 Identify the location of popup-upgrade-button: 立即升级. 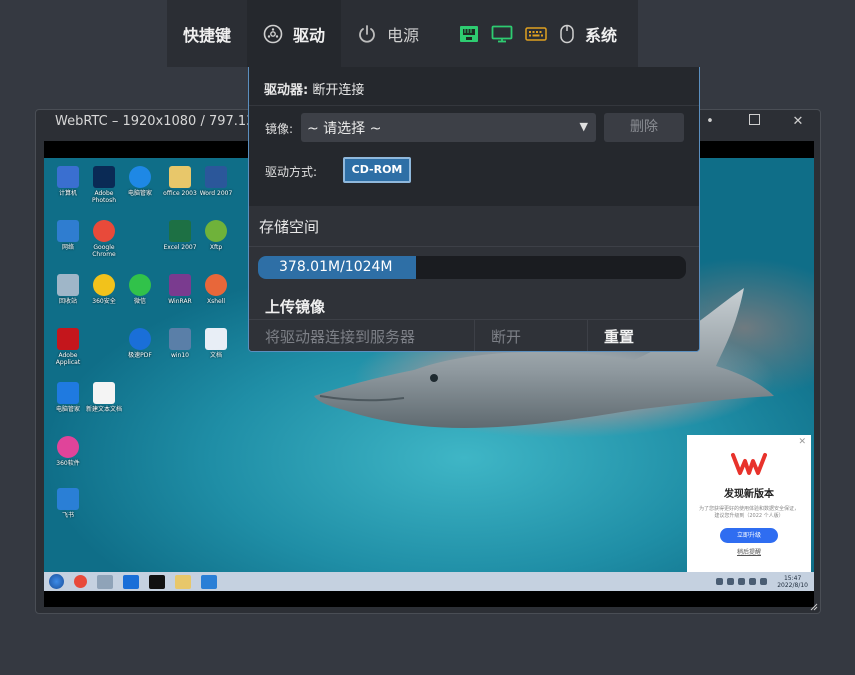
(749, 535).